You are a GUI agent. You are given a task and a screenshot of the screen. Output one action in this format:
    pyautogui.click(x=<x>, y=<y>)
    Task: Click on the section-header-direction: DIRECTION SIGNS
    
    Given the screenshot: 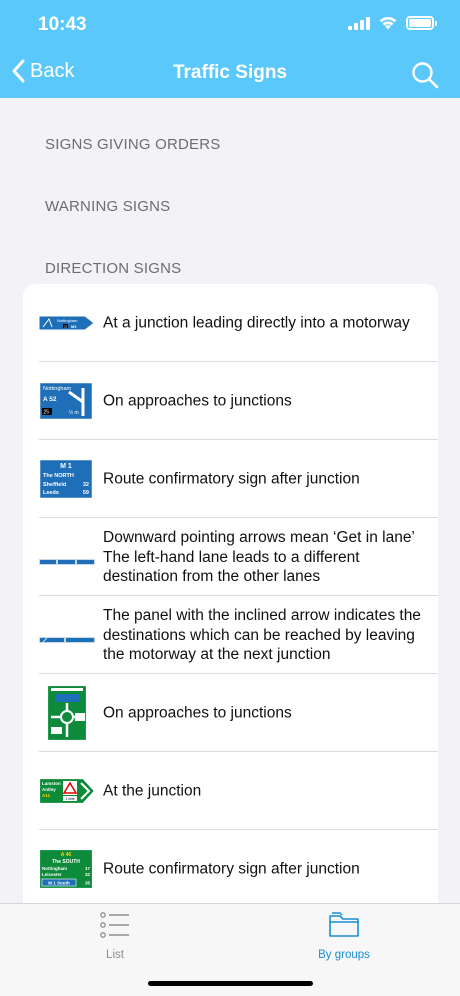 What is the action you would take?
    pyautogui.click(x=113, y=268)
    